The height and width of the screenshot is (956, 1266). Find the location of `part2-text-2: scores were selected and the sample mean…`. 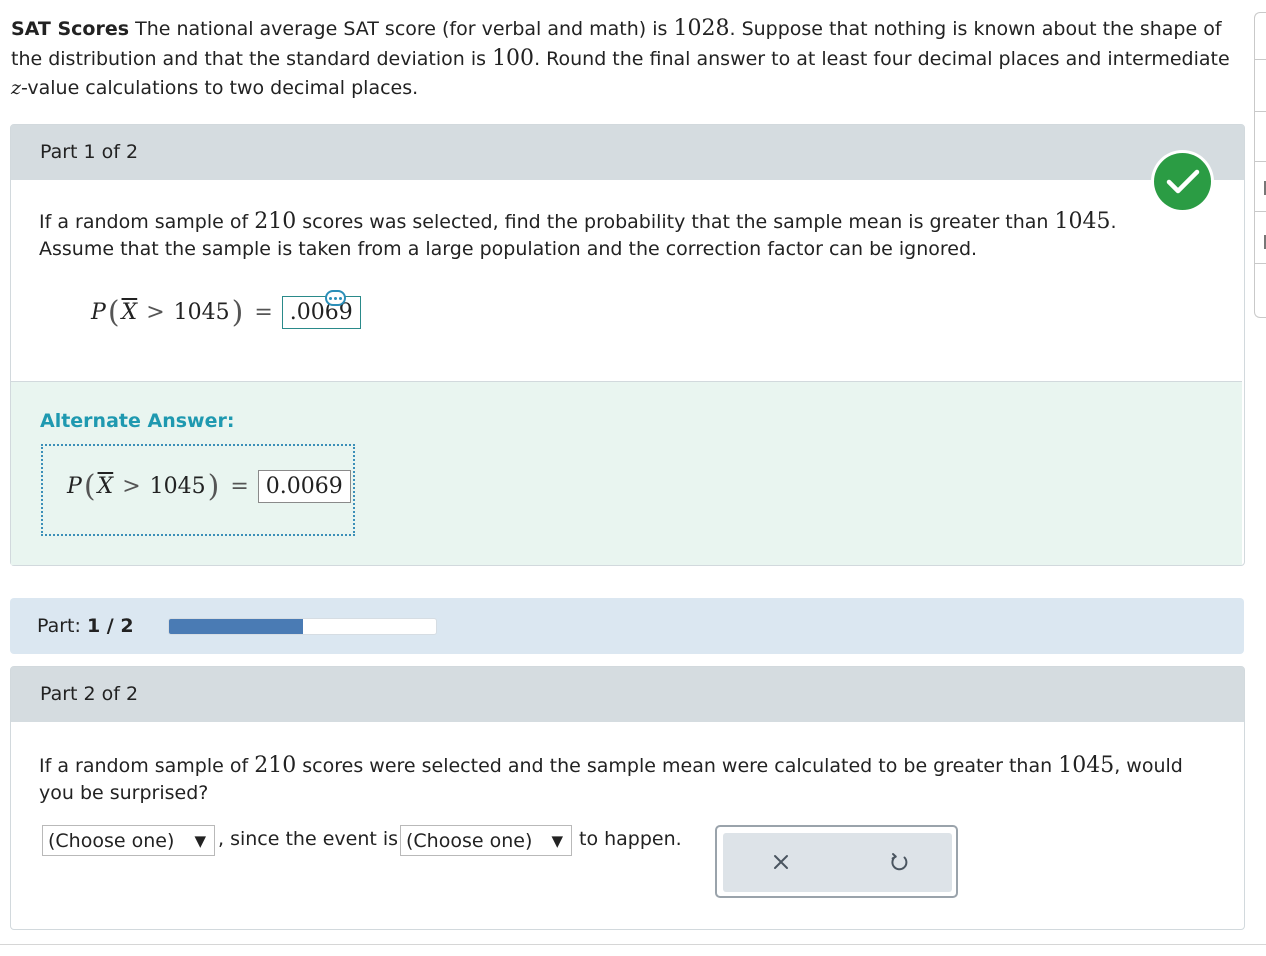

part2-text-2: scores were selected and the sample mean… is located at coordinates (677, 766).